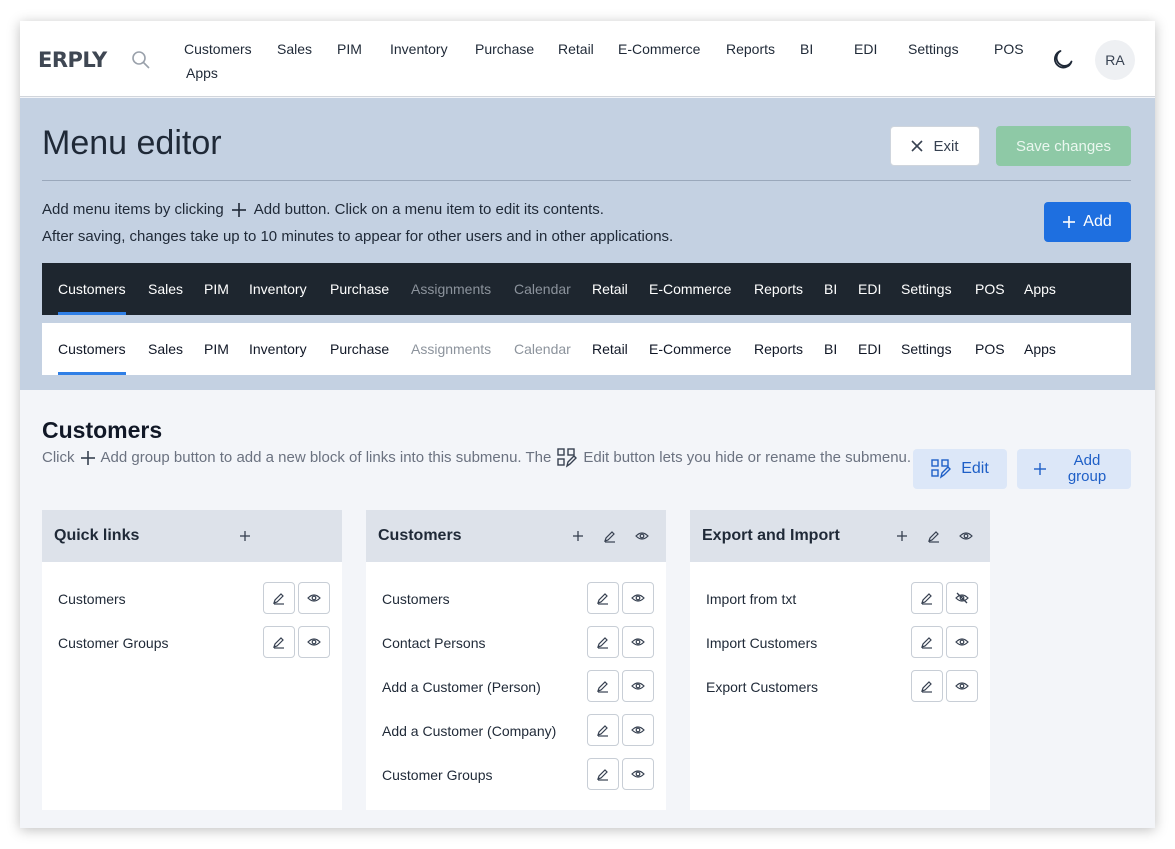  What do you see at coordinates (869, 289) in the screenshot?
I see `preview-dark-item-edi: EDI` at bounding box center [869, 289].